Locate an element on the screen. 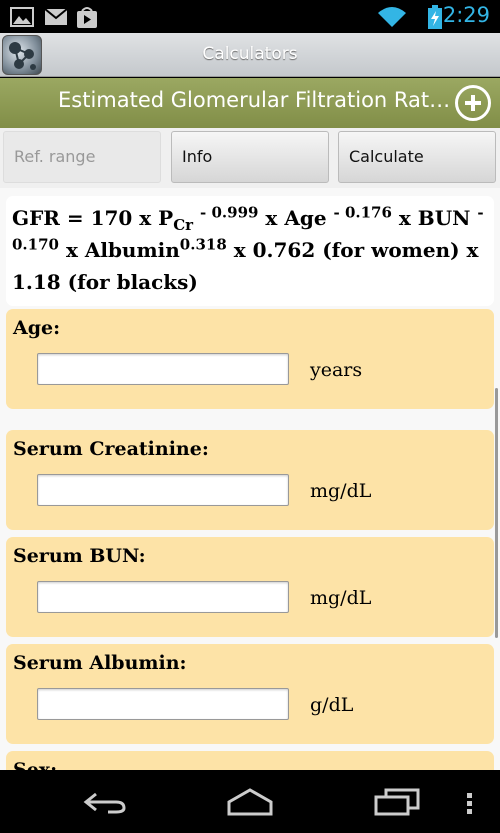 This screenshot has height=833, width=500. age-field-card: Age: years is located at coordinates (250, 359).